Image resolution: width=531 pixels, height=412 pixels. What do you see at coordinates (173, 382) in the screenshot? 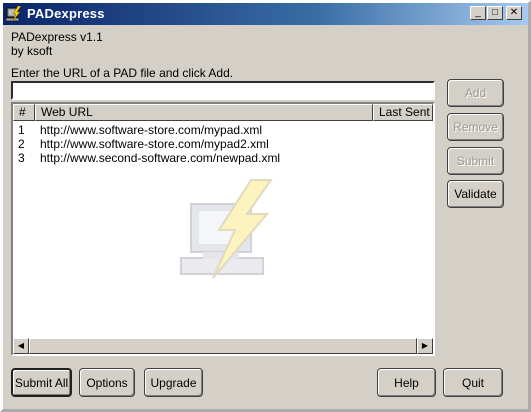
I see `upgrade-button: Upgrade` at bounding box center [173, 382].